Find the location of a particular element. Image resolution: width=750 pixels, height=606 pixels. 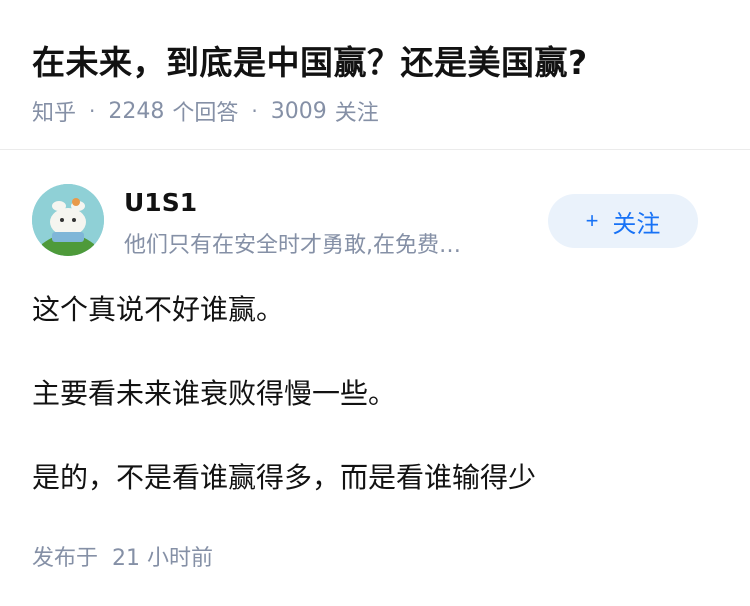

plus-icon: + is located at coordinates (592, 220).